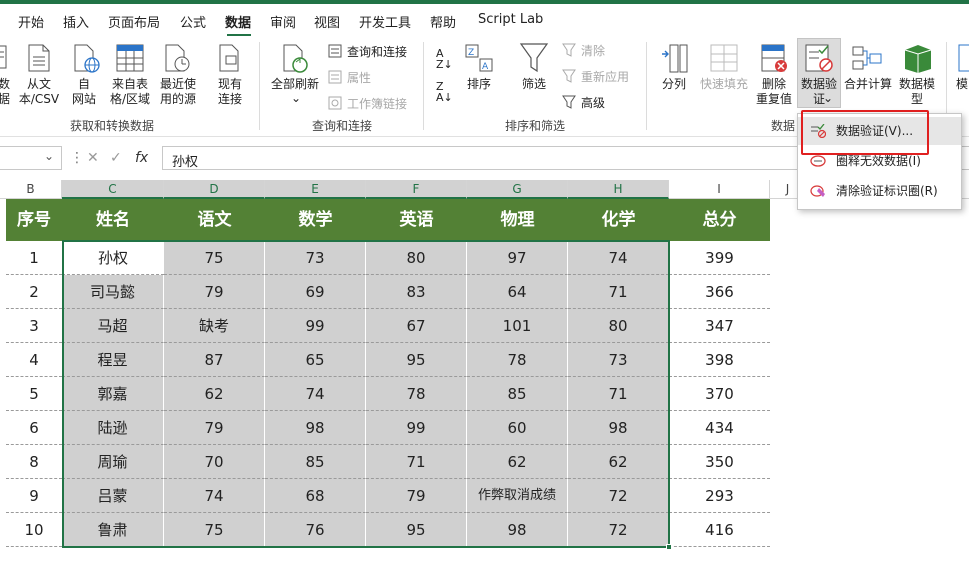 This screenshot has height=570, width=969. What do you see at coordinates (34, 428) in the screenshot?
I see `table-cell: 6` at bounding box center [34, 428].